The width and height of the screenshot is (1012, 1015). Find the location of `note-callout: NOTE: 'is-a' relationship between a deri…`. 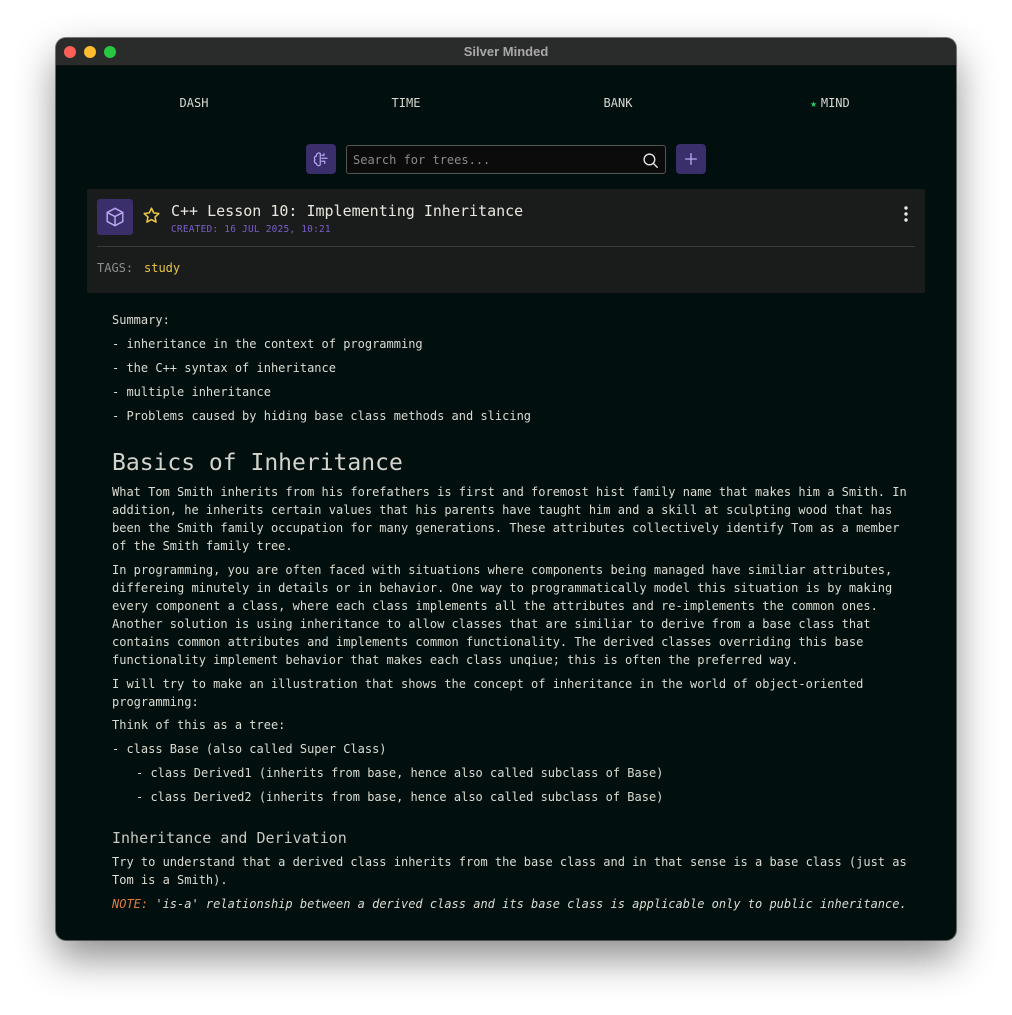

note-callout: NOTE: 'is-a' relationship between a deri… is located at coordinates (512, 904).